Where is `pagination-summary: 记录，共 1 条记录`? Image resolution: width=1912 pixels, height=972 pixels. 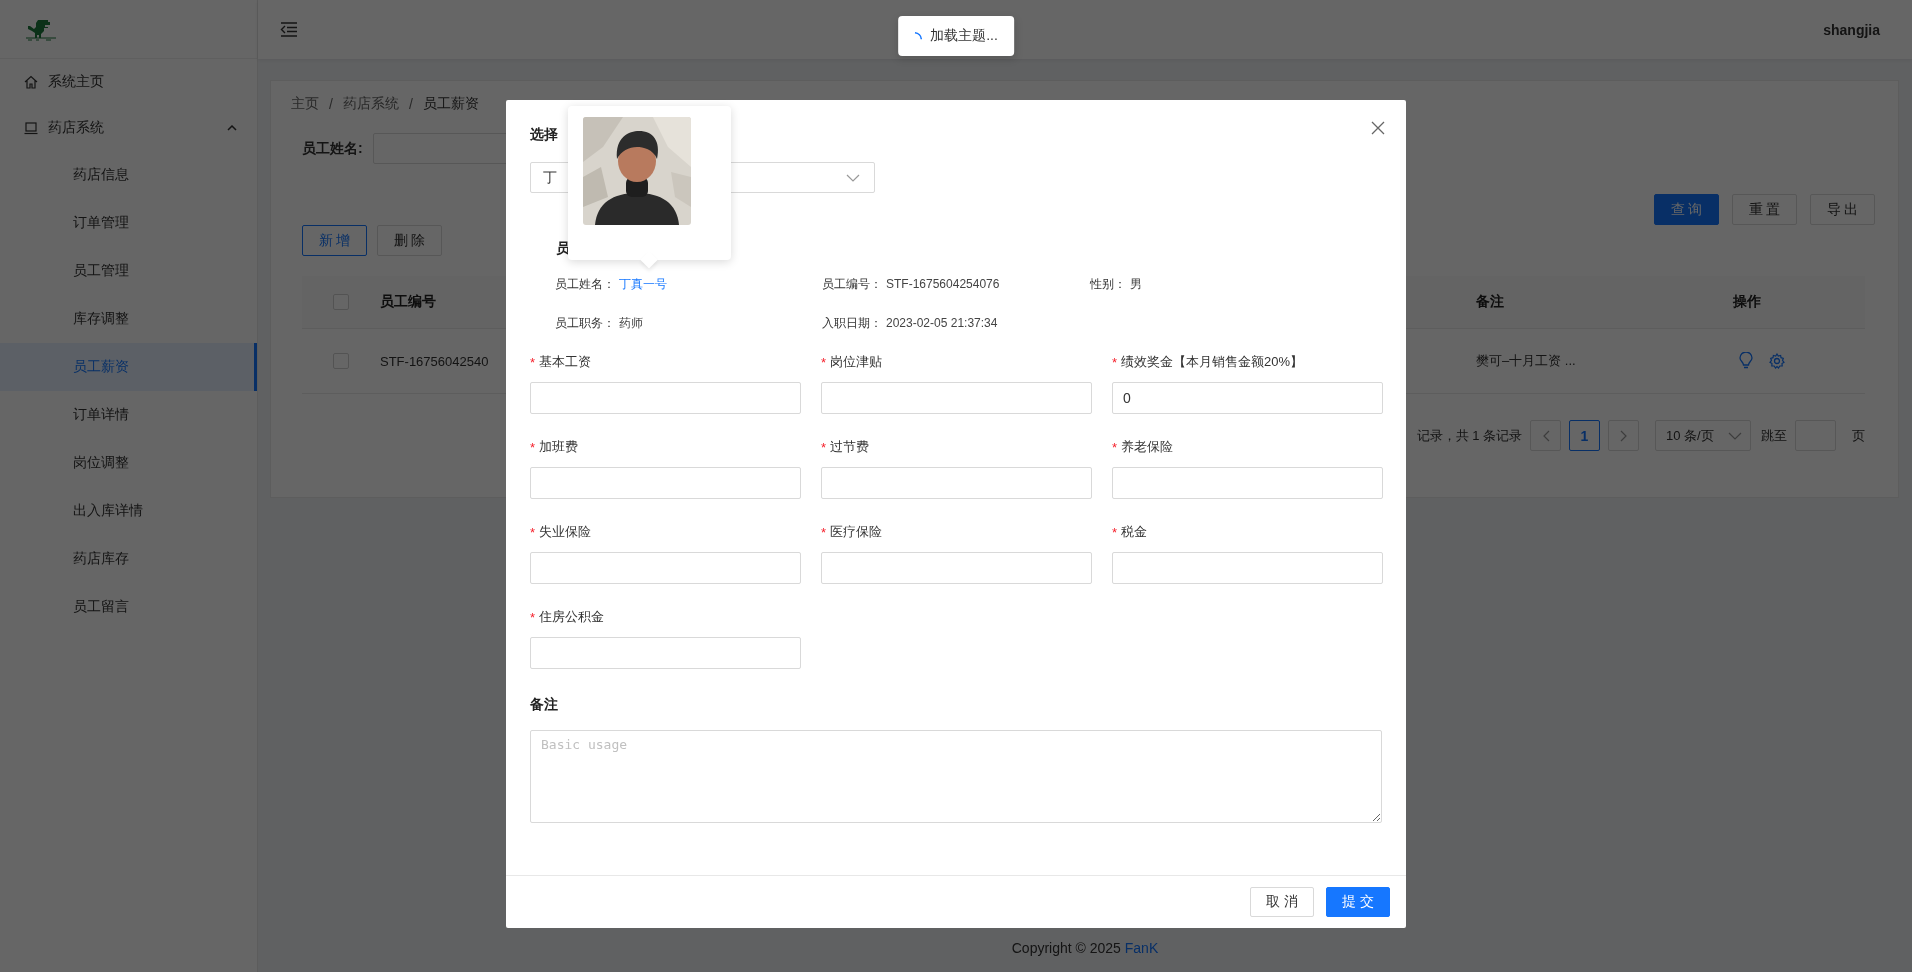 pagination-summary: 记录，共 1 条记录 is located at coordinates (1469, 435).